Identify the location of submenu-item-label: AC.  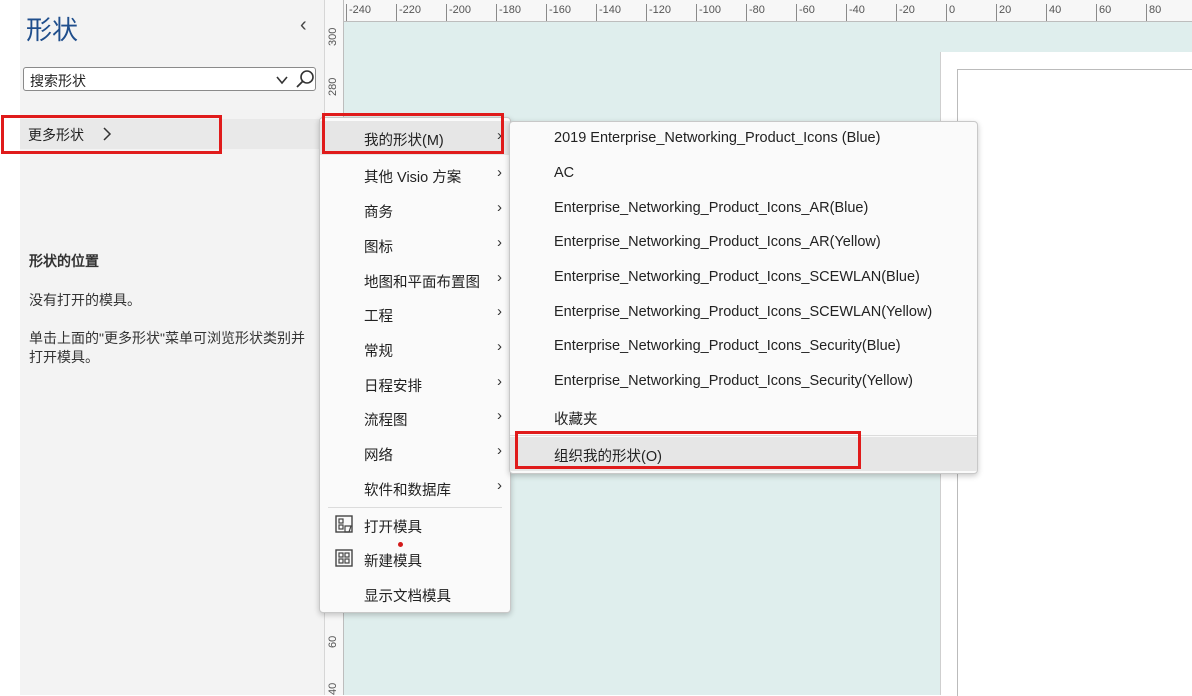
(564, 173).